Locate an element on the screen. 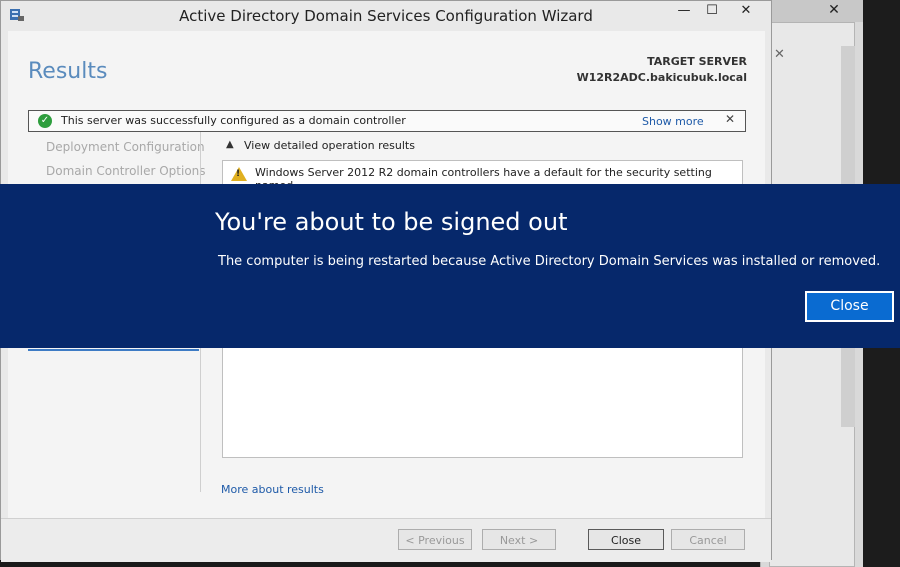 This screenshot has width=900, height=567. next-button: Next > is located at coordinates (519, 539).